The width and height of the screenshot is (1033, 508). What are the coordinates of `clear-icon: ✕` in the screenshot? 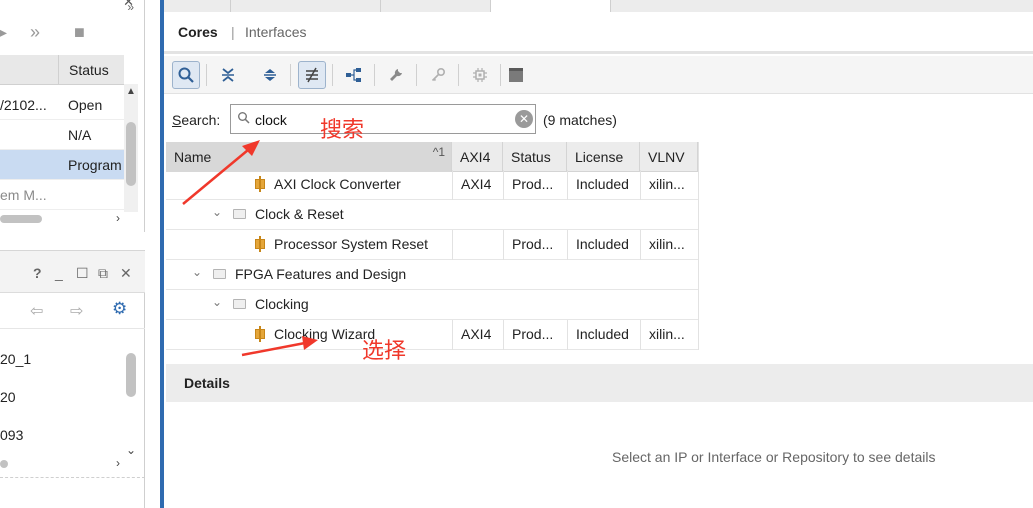 It's located at (524, 119).